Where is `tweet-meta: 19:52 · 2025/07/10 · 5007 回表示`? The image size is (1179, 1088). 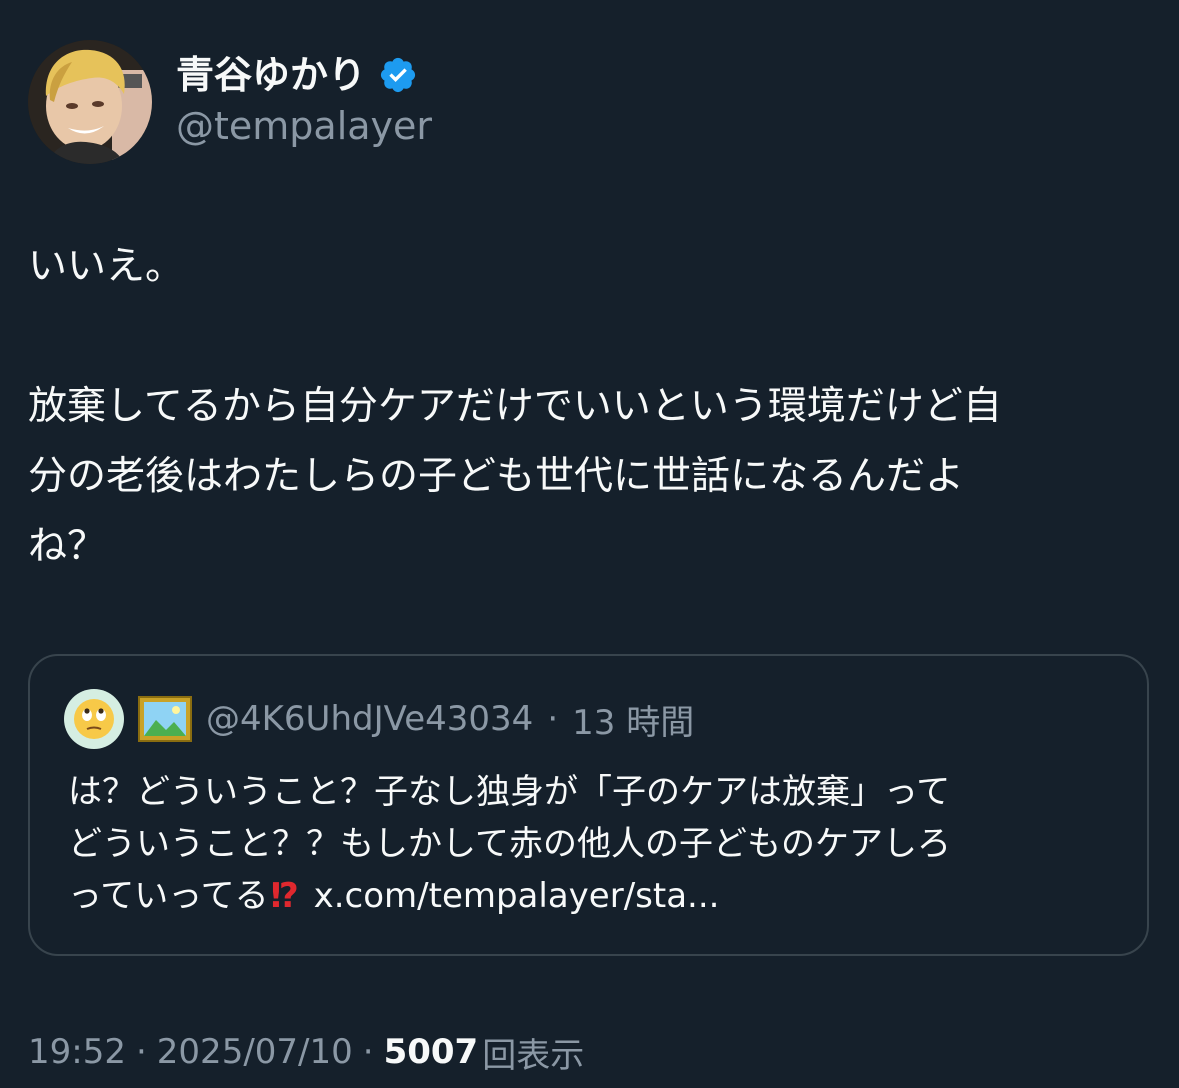 tweet-meta: 19:52 · 2025/07/10 · 5007 回表示 is located at coordinates (306, 1052).